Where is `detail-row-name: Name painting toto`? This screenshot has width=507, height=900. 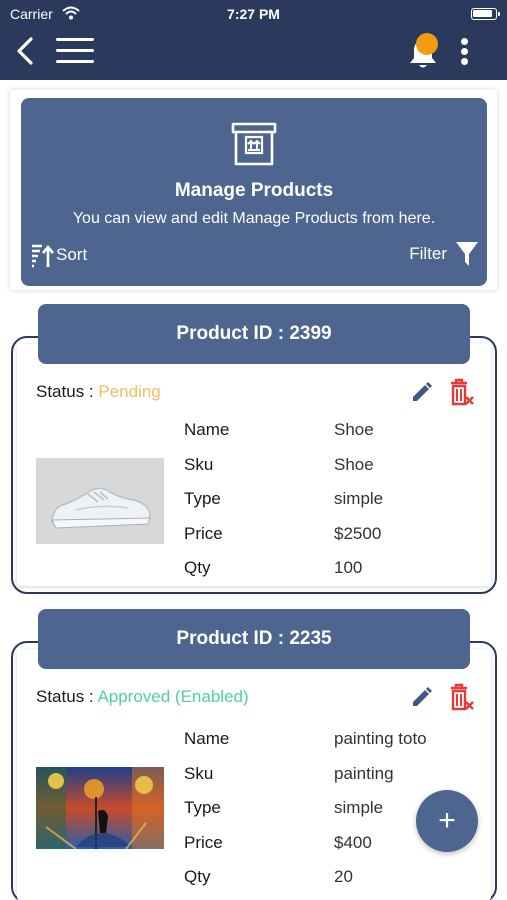
detail-row-name: Name painting toto is located at coordinates (305, 738).